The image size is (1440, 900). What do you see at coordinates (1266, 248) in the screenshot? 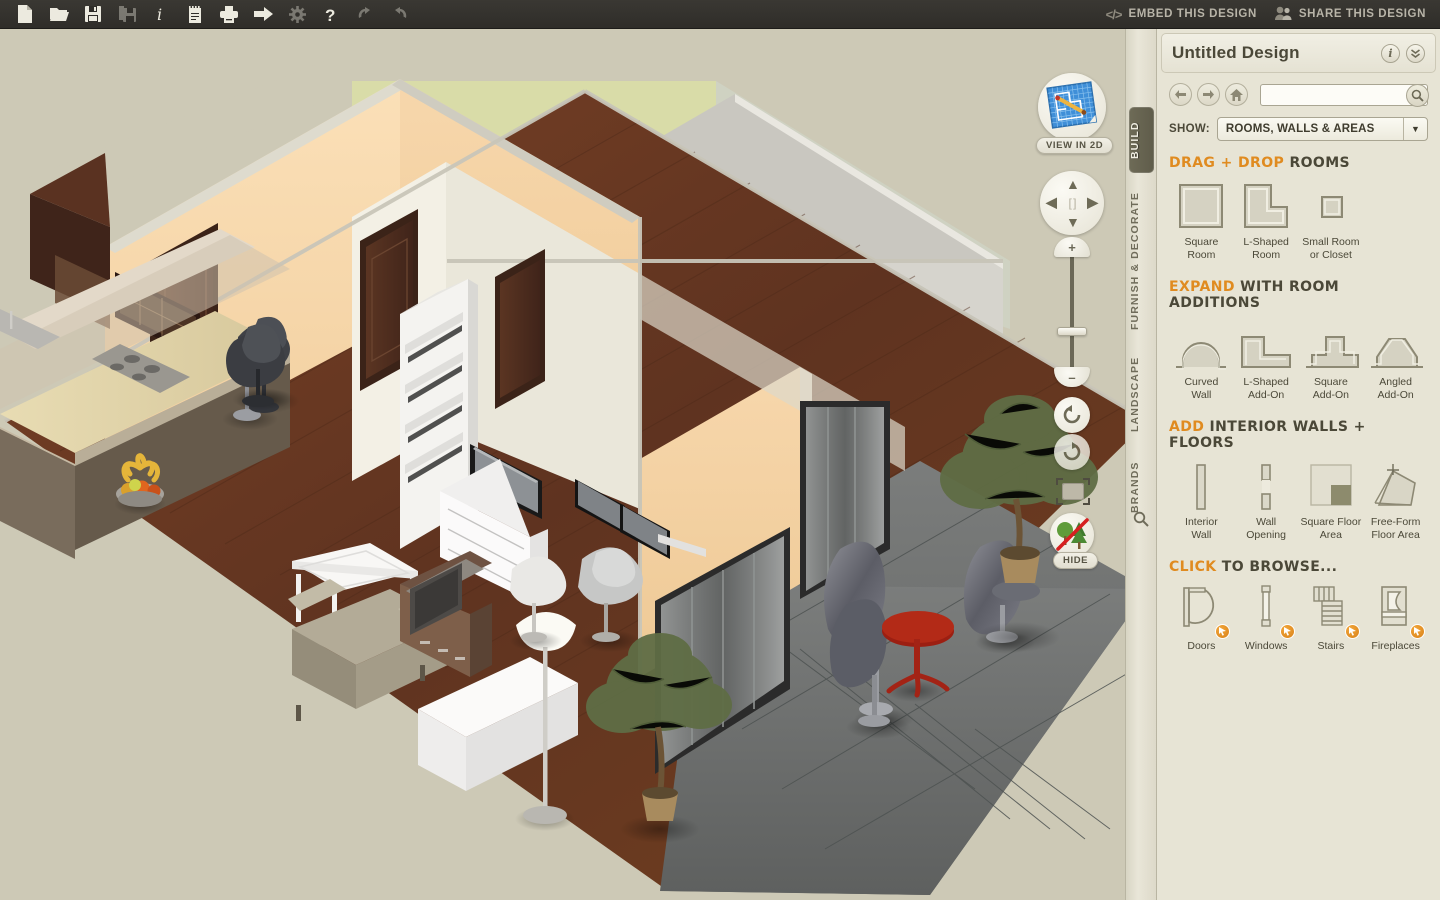
I see `tool-label: L-Shaped Room` at bounding box center [1266, 248].